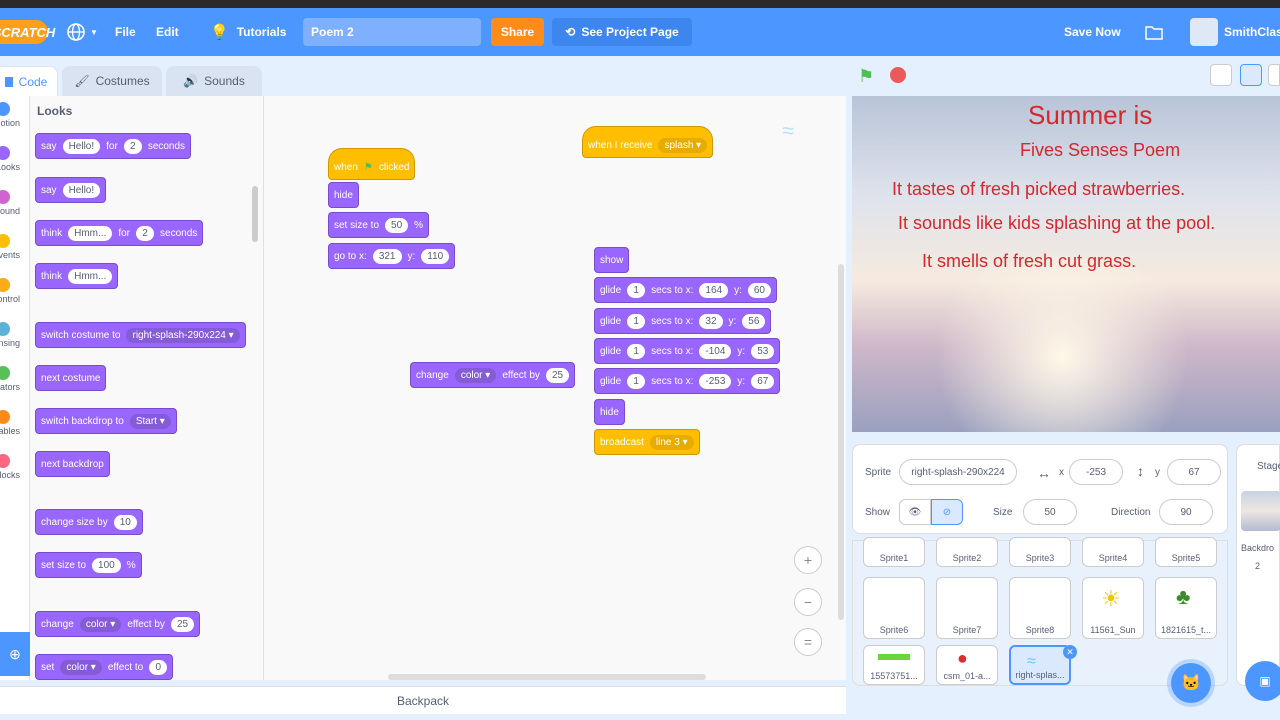  What do you see at coordinates (915, 512) in the screenshot?
I see `show-visible-button: 👁` at bounding box center [915, 512].